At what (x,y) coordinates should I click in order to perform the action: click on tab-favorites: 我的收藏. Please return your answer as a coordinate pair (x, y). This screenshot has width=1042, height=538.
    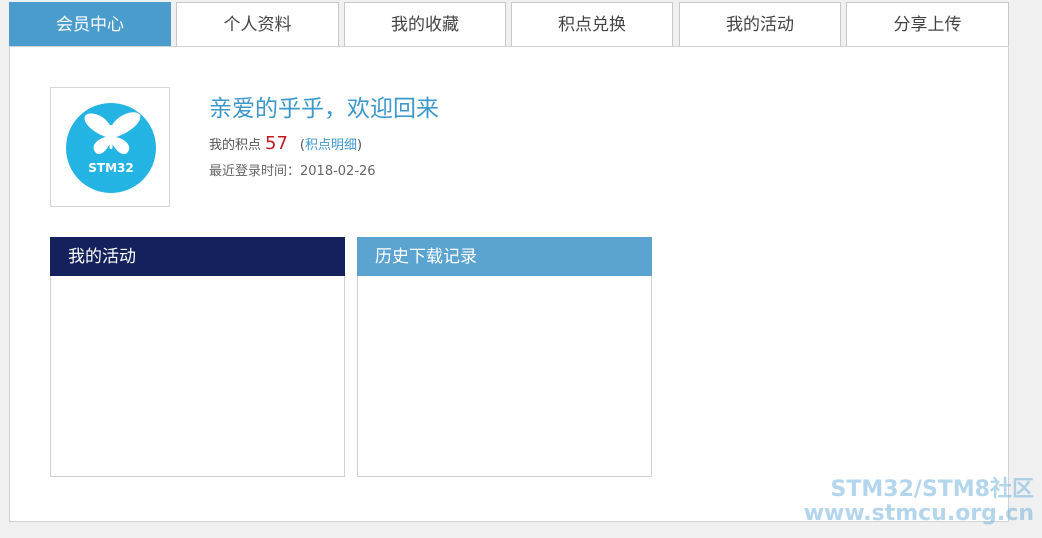
    Looking at the image, I should click on (425, 24).